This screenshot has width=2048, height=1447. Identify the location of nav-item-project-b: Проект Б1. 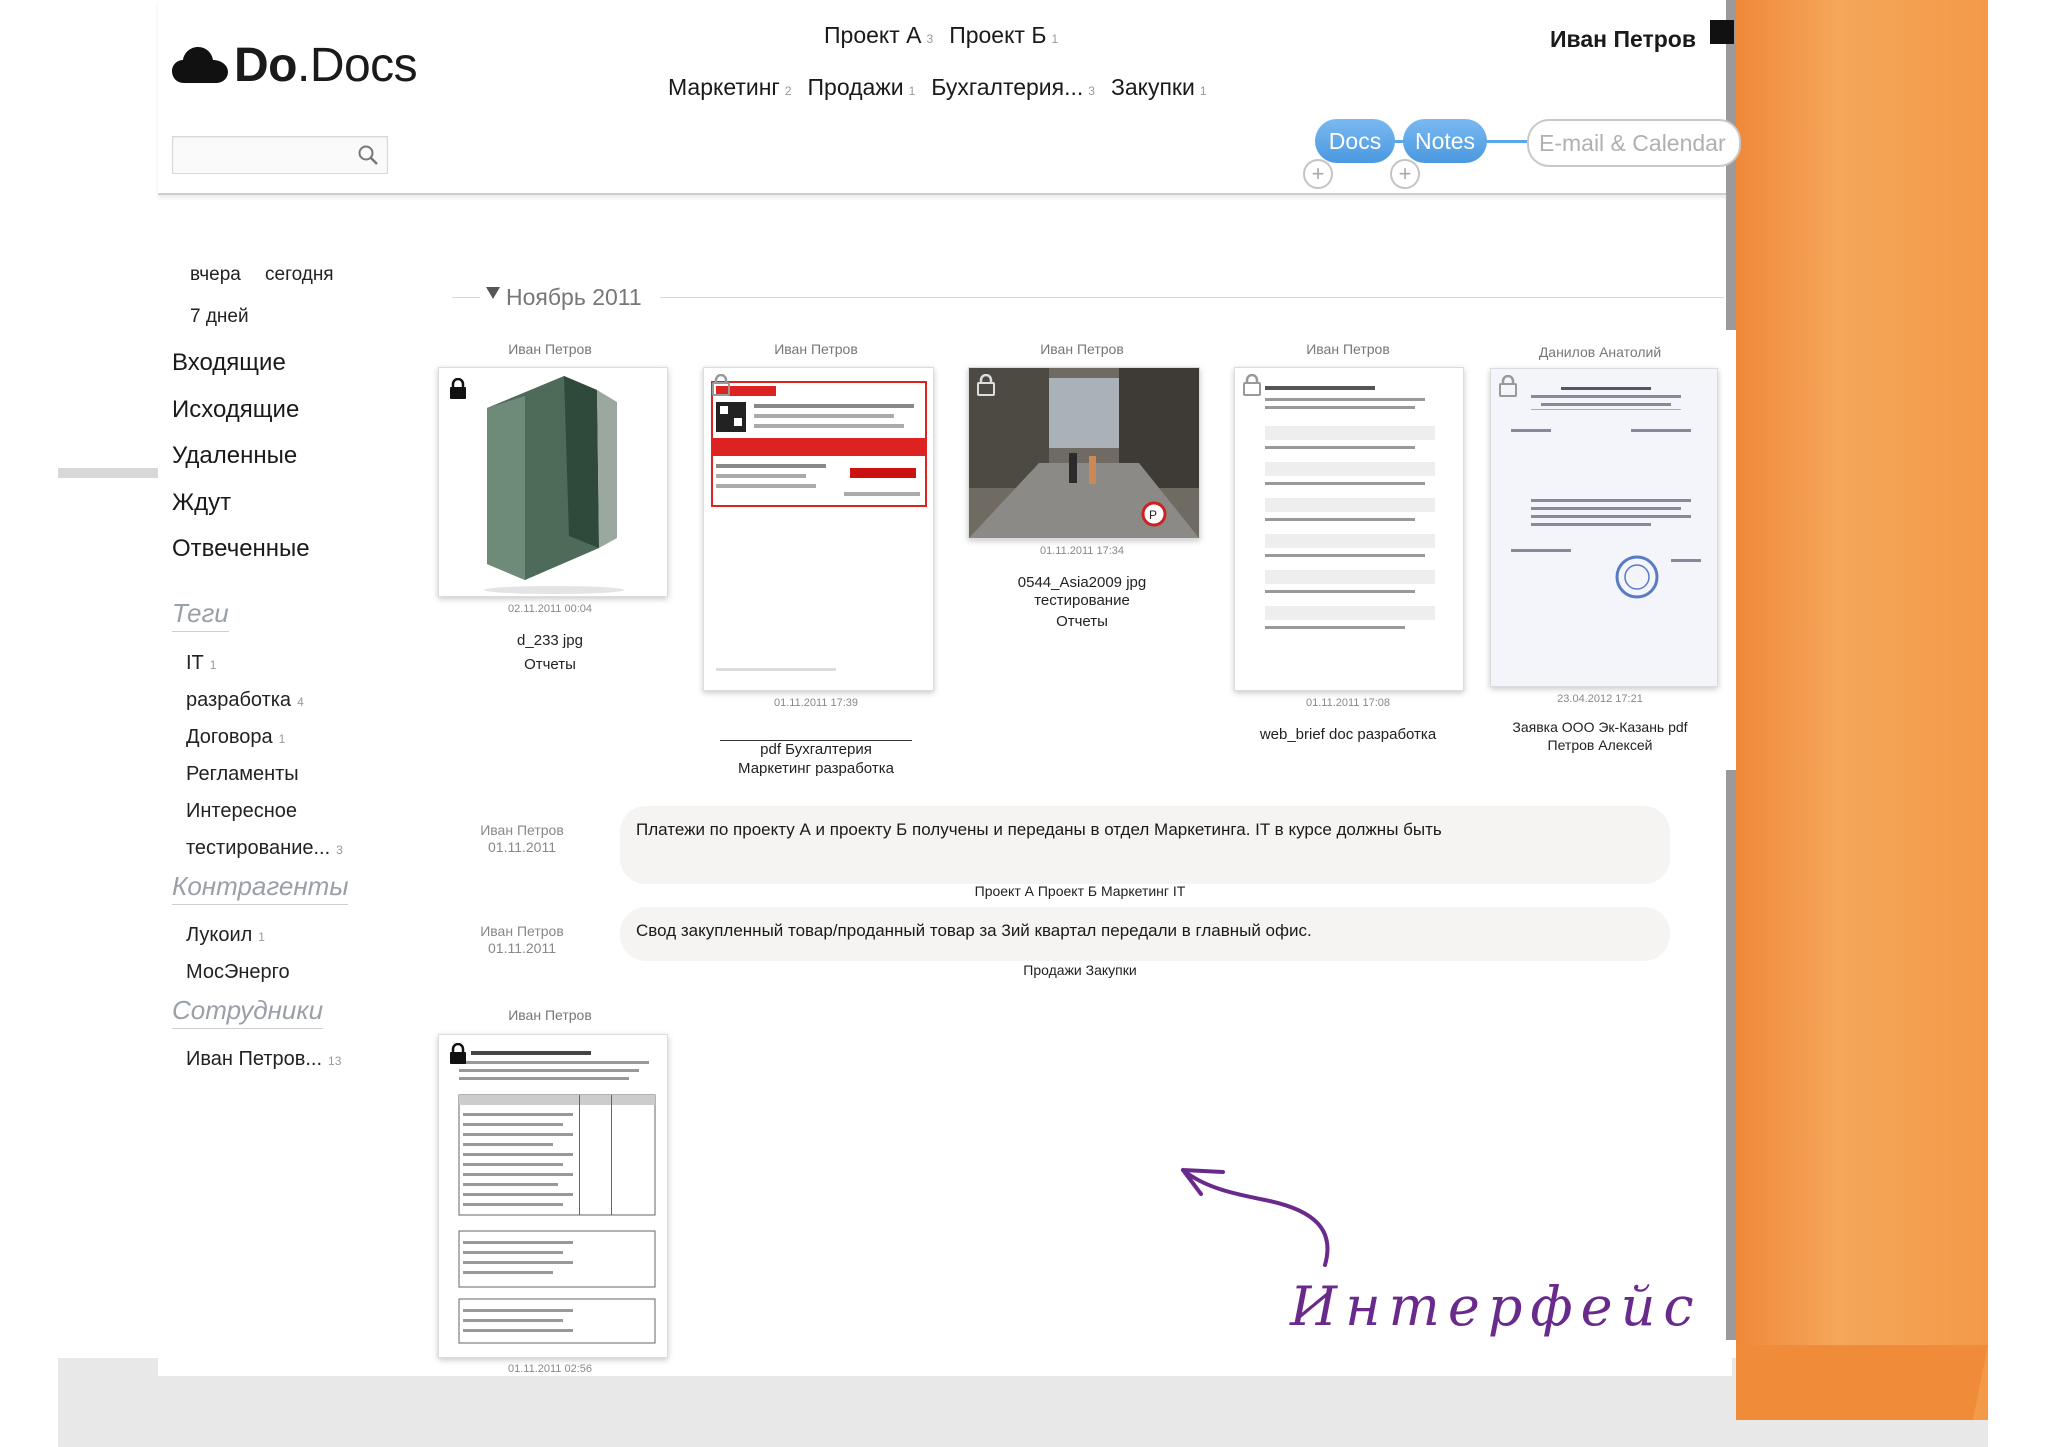
(1003, 35).